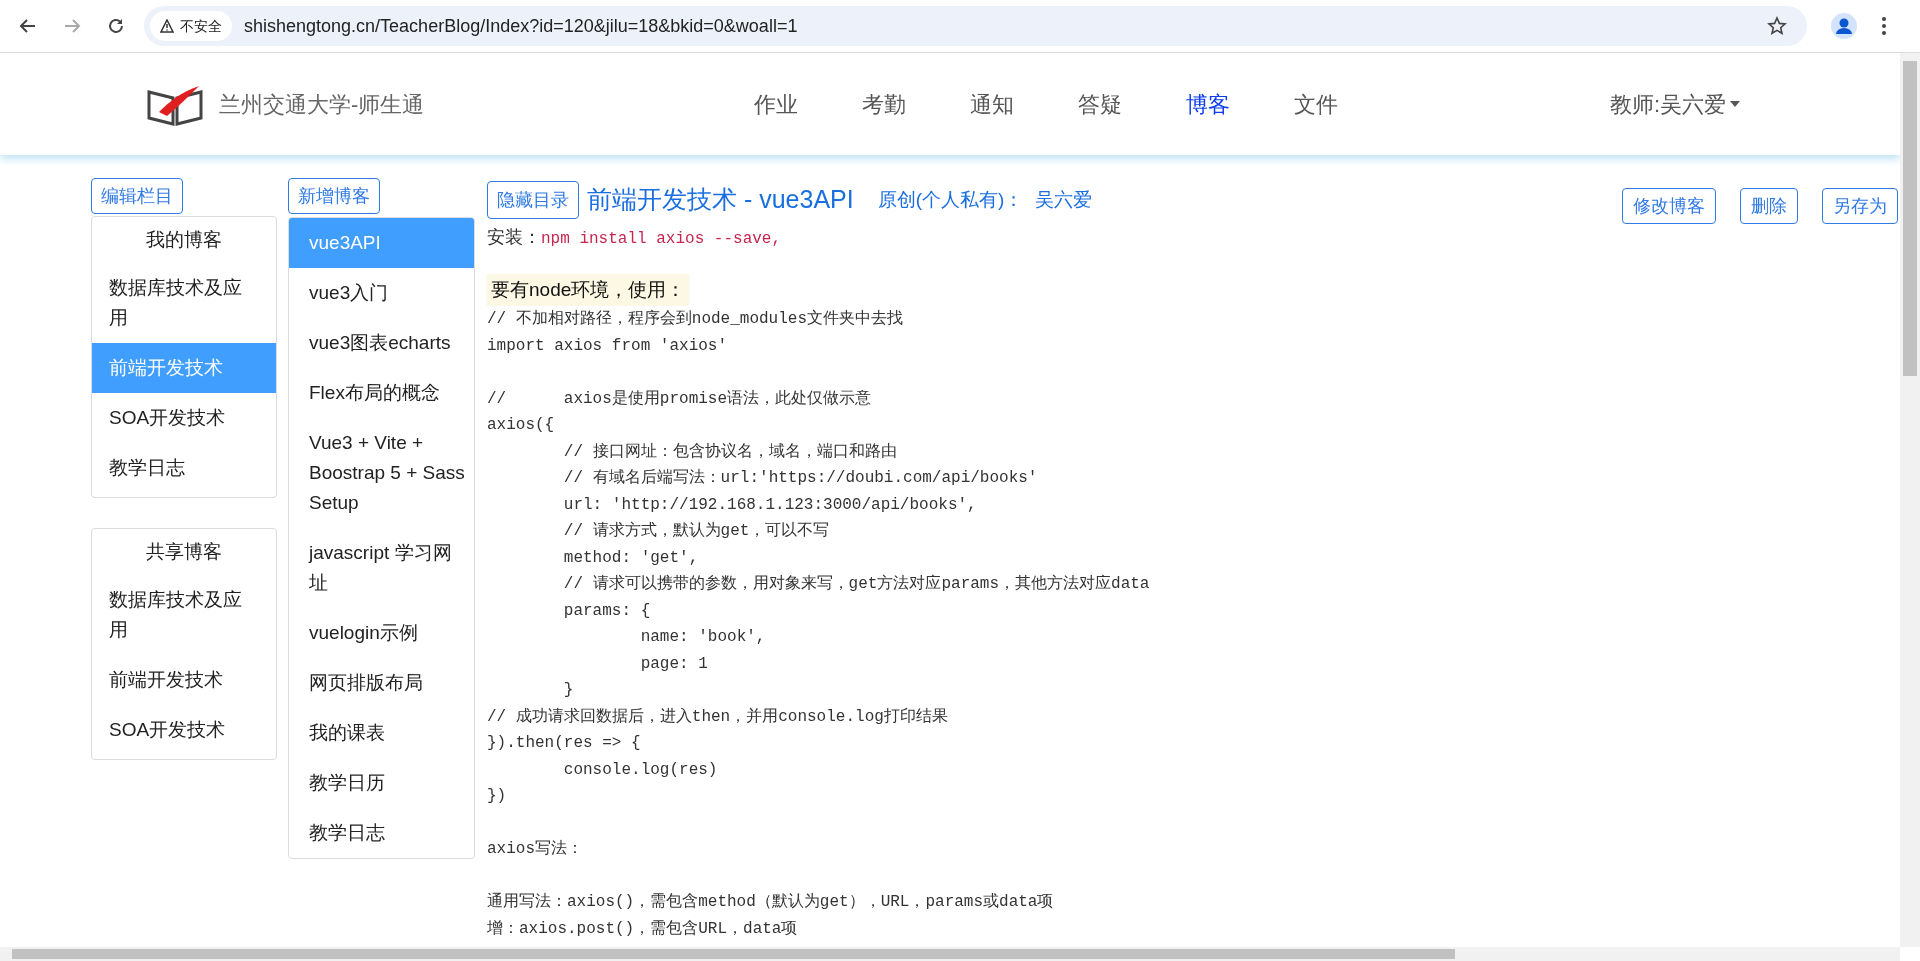  What do you see at coordinates (770, 902) in the screenshot?
I see `code-line: 通用写法：axios()，需包含method（默认为get），URL，params或data项` at bounding box center [770, 902].